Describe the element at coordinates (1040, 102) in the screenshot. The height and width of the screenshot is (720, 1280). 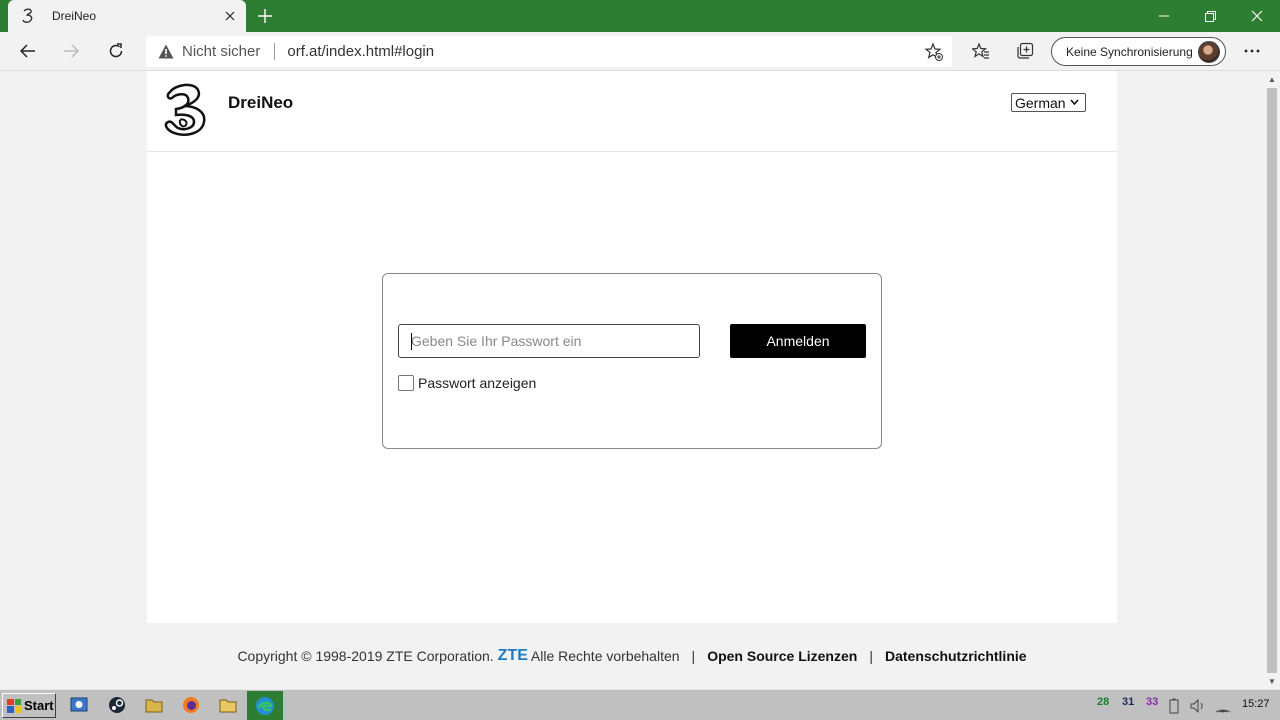
I see `language-value: German` at that location.